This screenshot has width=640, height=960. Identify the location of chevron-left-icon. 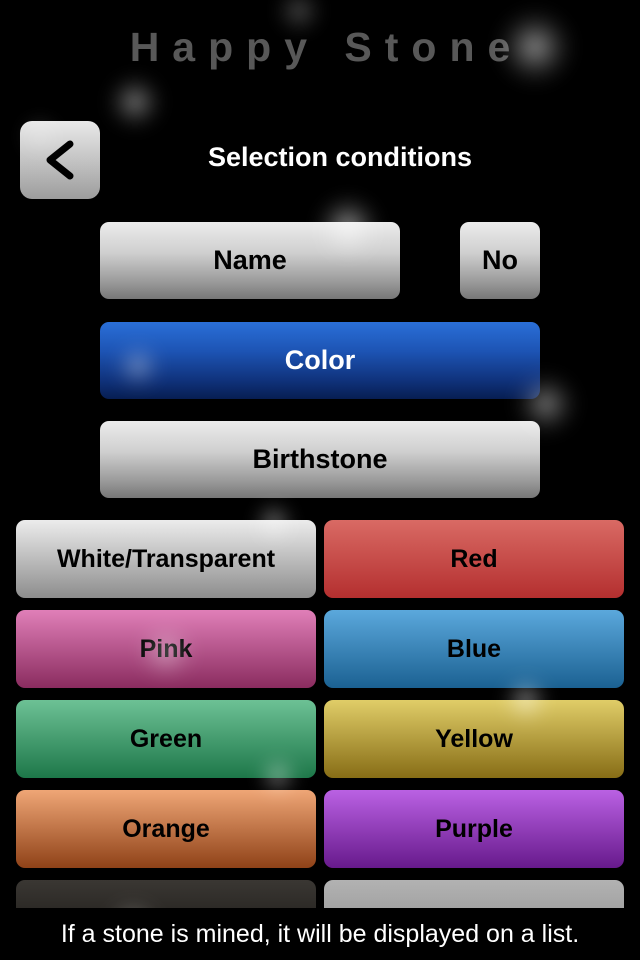
(60, 160).